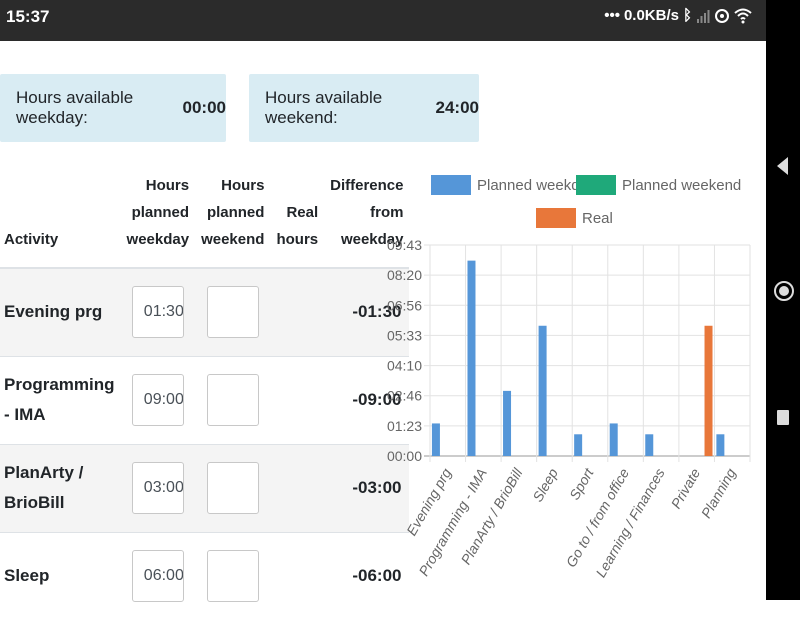 The height and width of the screenshot is (620, 800). What do you see at coordinates (404, 275) in the screenshot?
I see `y-tick-label: 08:20` at bounding box center [404, 275].